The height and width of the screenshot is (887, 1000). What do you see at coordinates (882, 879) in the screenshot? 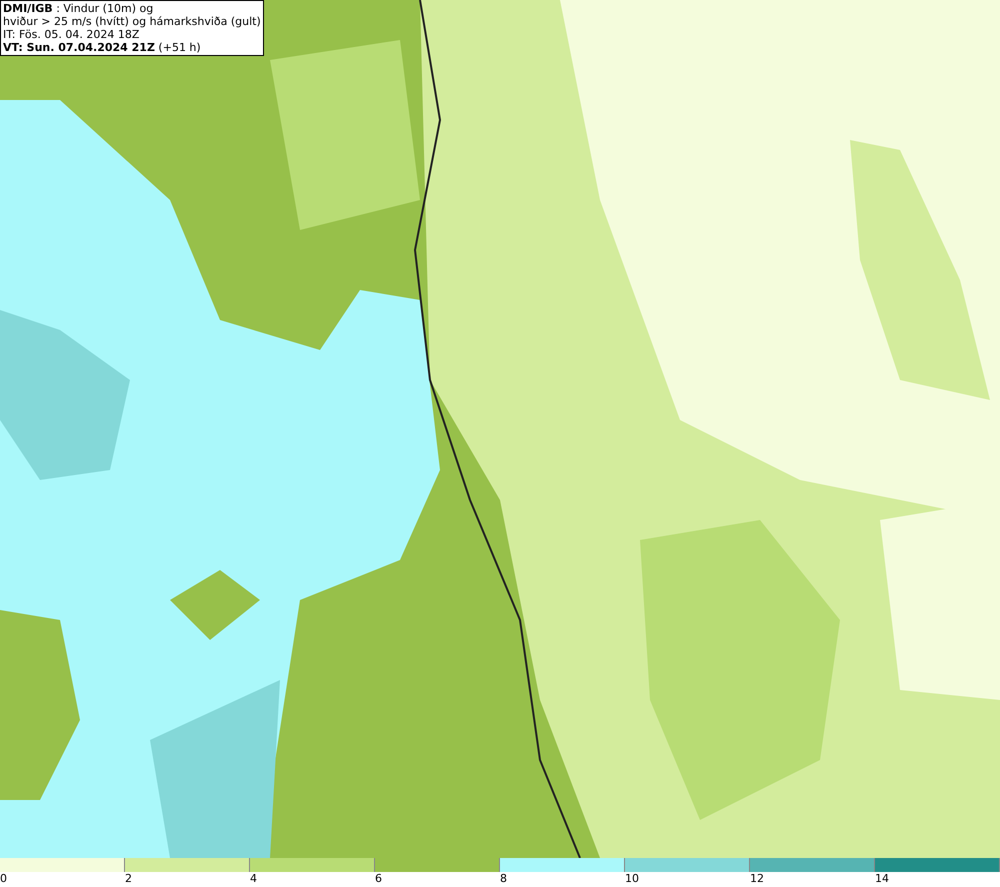
I see `legend-label: 14` at bounding box center [882, 879].